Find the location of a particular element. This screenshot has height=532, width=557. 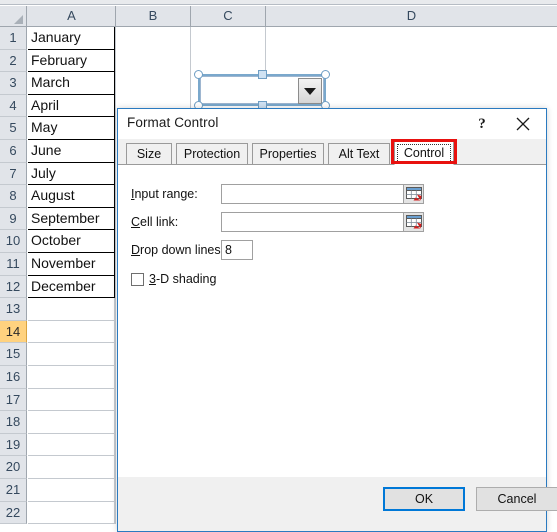

combo-box-form-control is located at coordinates (262, 90).